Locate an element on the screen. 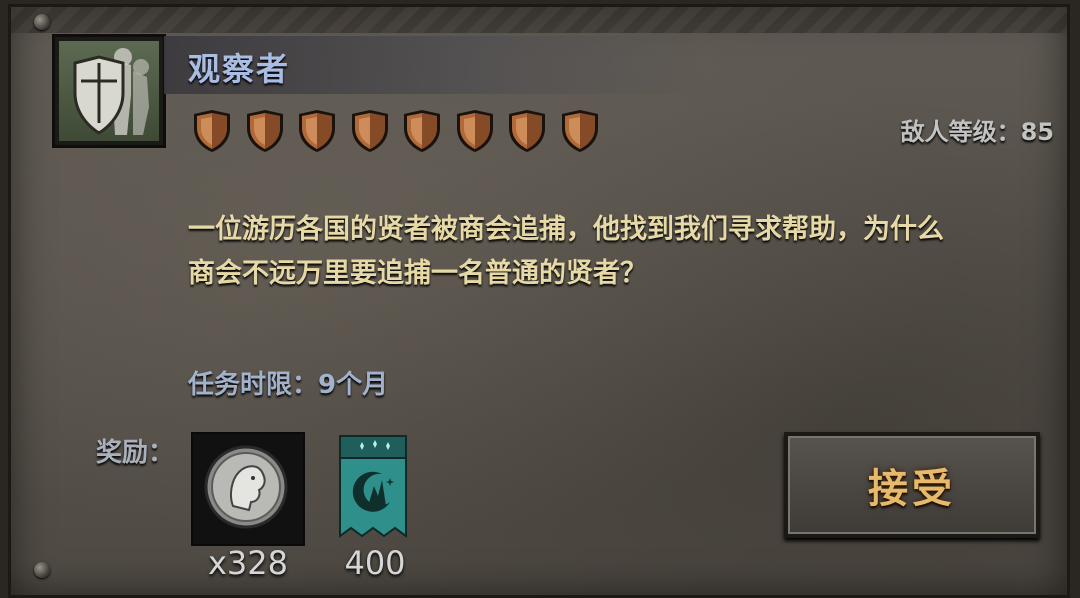 Image resolution: width=1080 pixels, height=598 pixels. reward-item-banner is located at coordinates (373, 486).